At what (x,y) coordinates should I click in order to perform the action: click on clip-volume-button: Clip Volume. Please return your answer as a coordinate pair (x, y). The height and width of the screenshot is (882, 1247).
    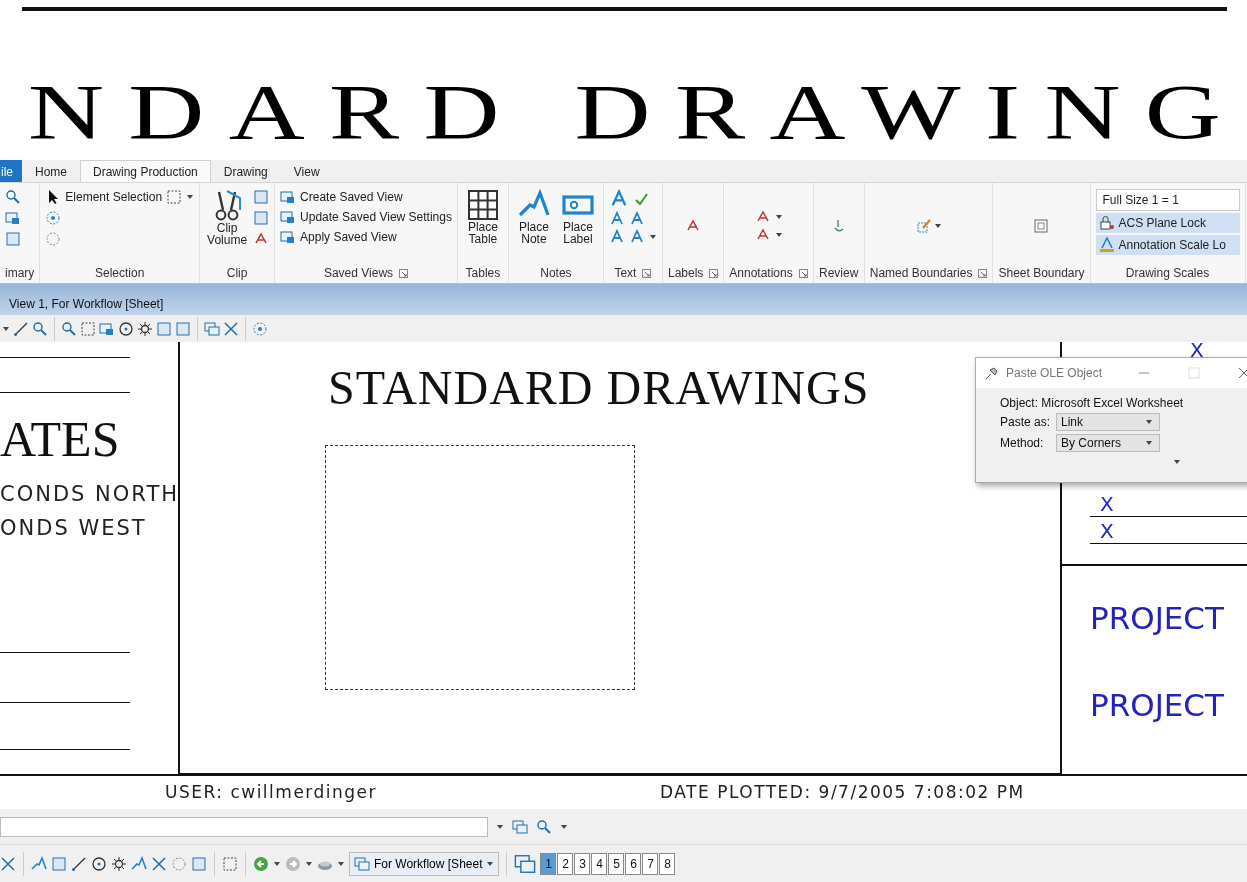
    Looking at the image, I should click on (227, 218).